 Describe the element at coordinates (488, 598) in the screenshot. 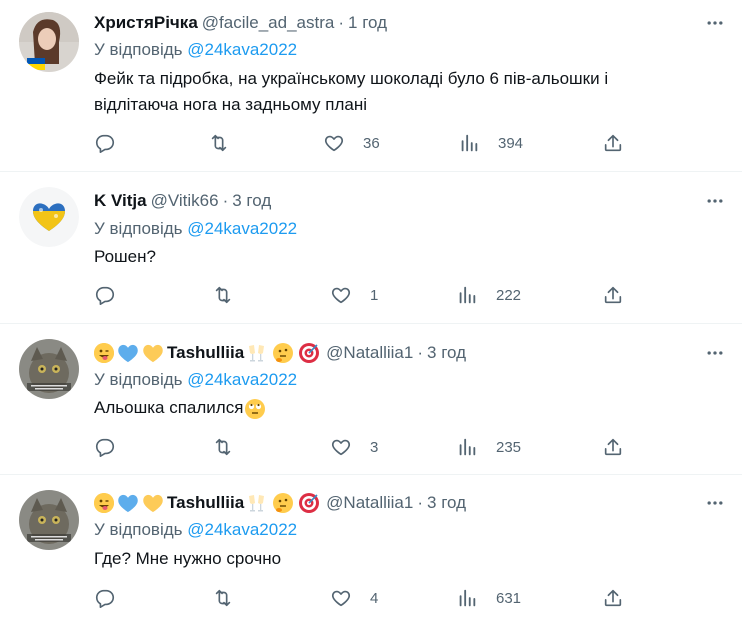

I see `views-button: 631` at that location.